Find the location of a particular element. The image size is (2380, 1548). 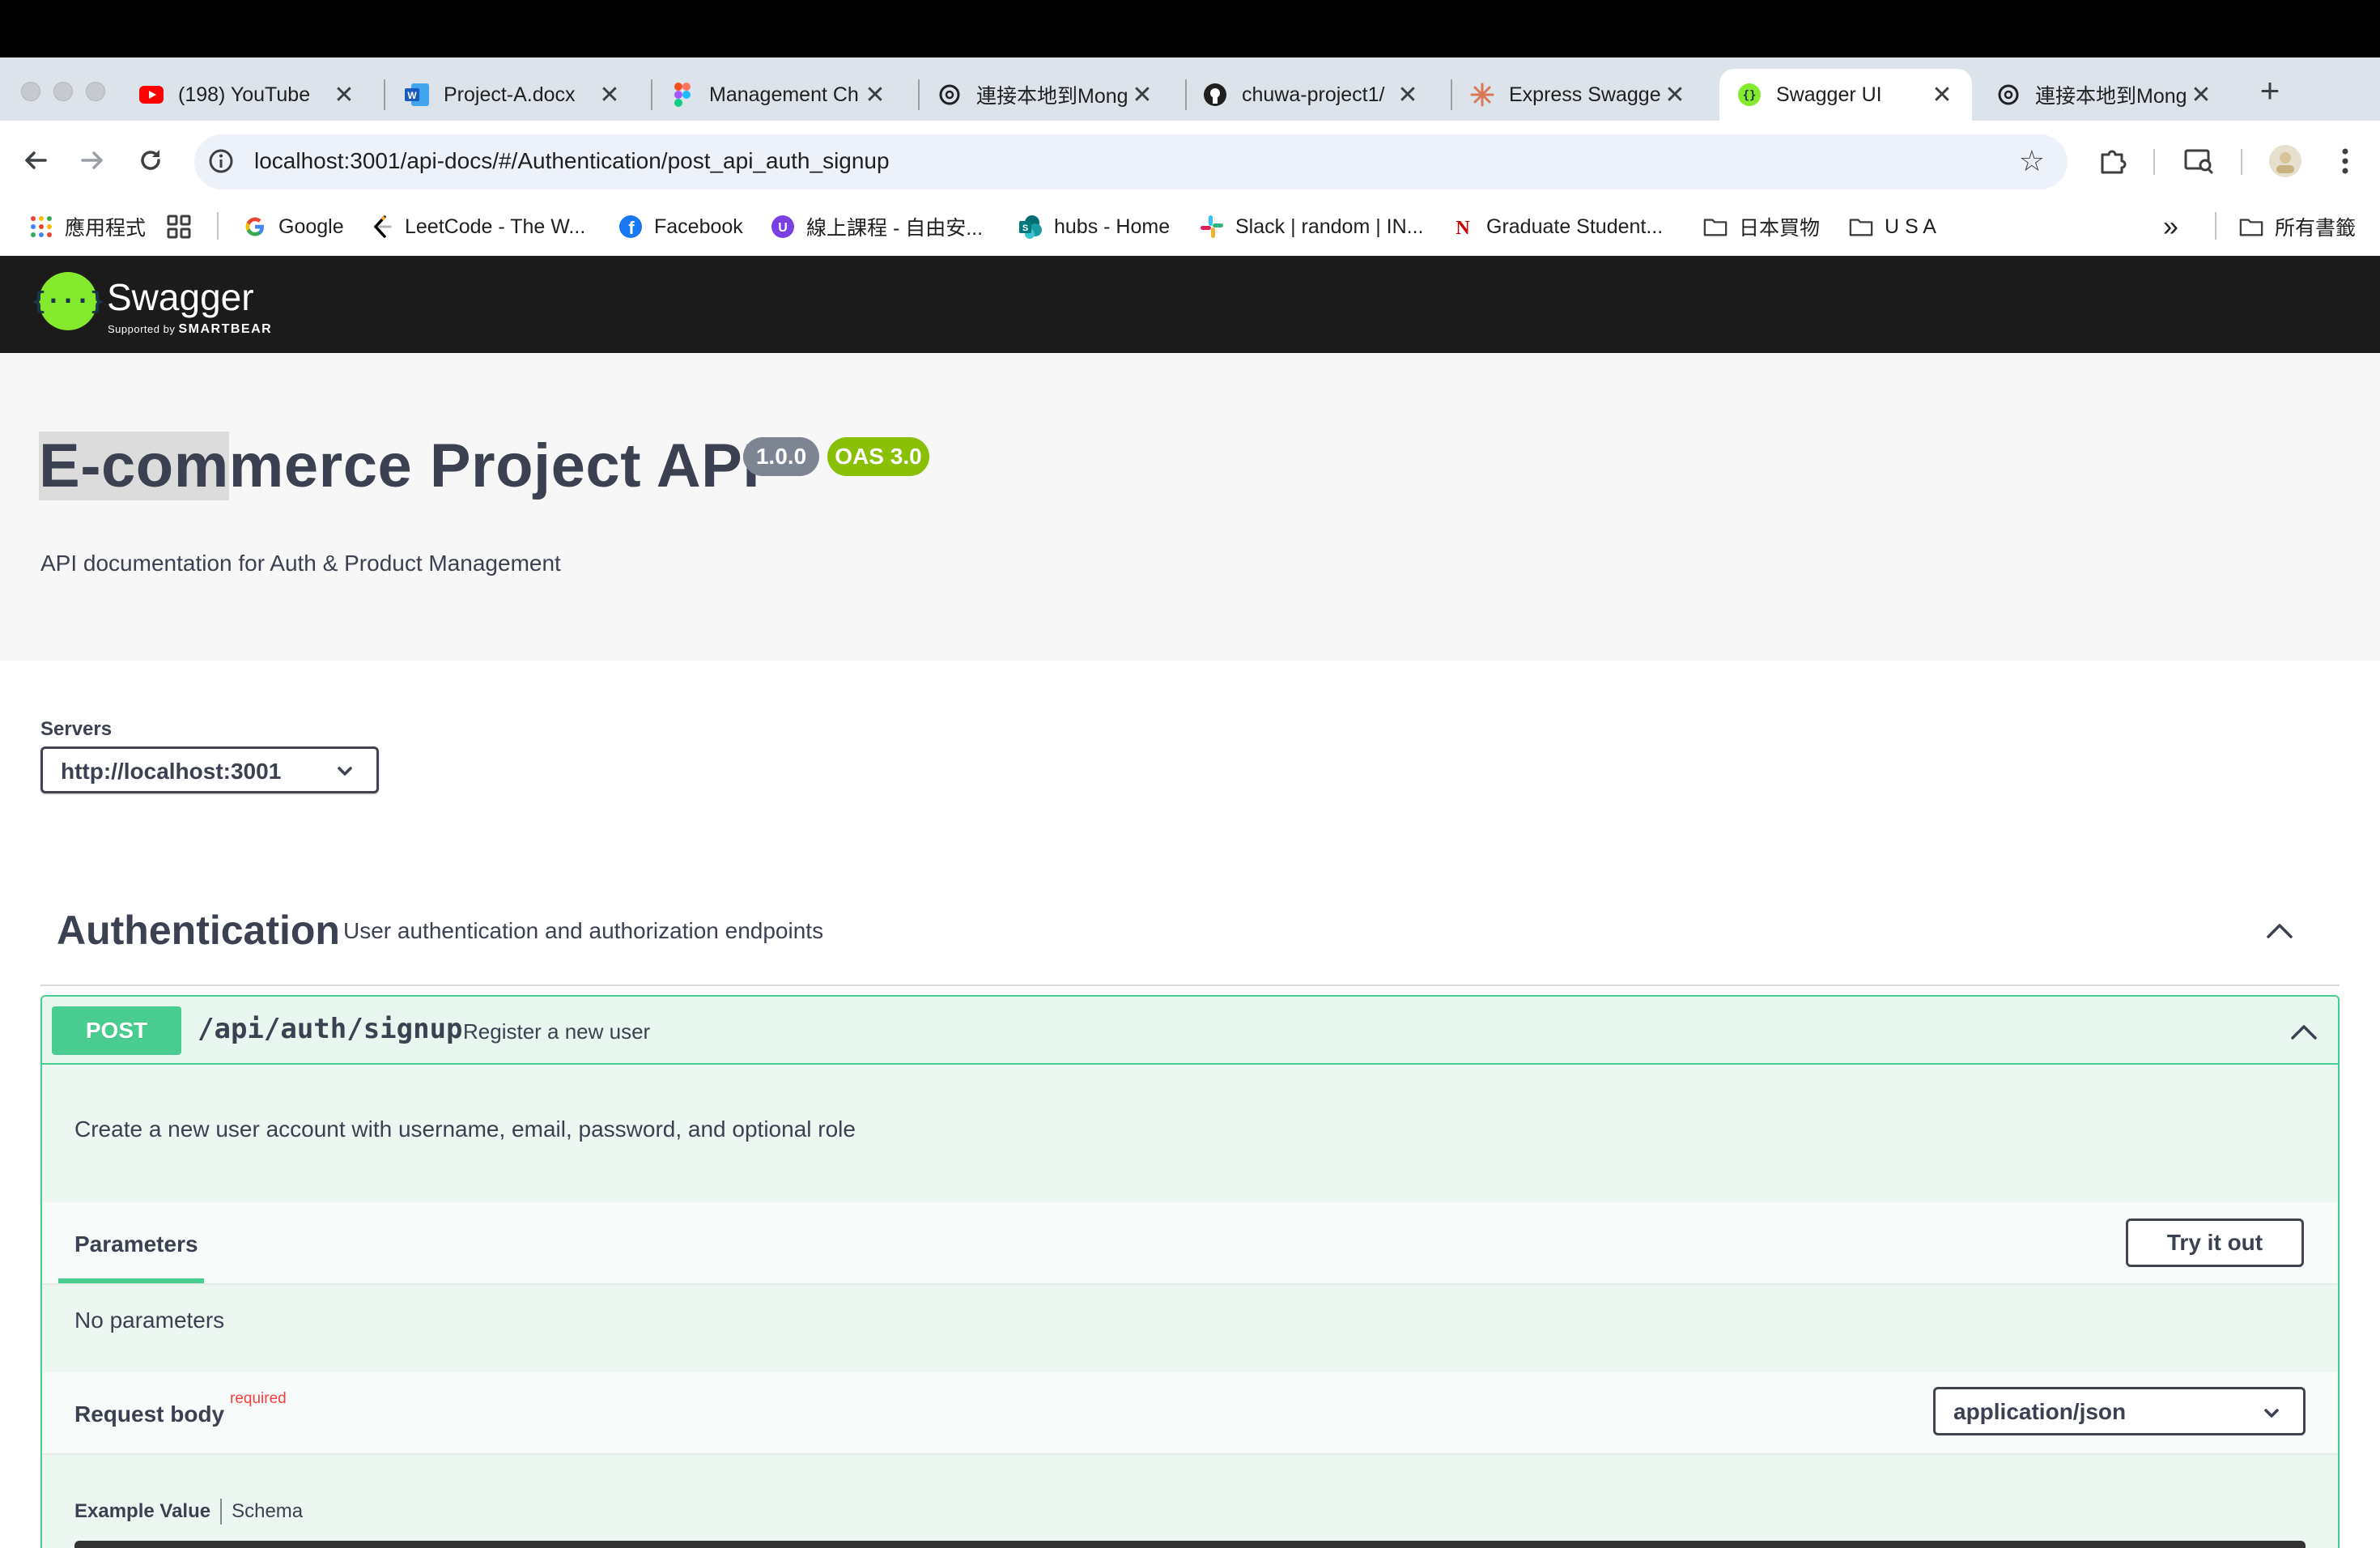

tab-parameters: Parameters is located at coordinates (136, 1244).